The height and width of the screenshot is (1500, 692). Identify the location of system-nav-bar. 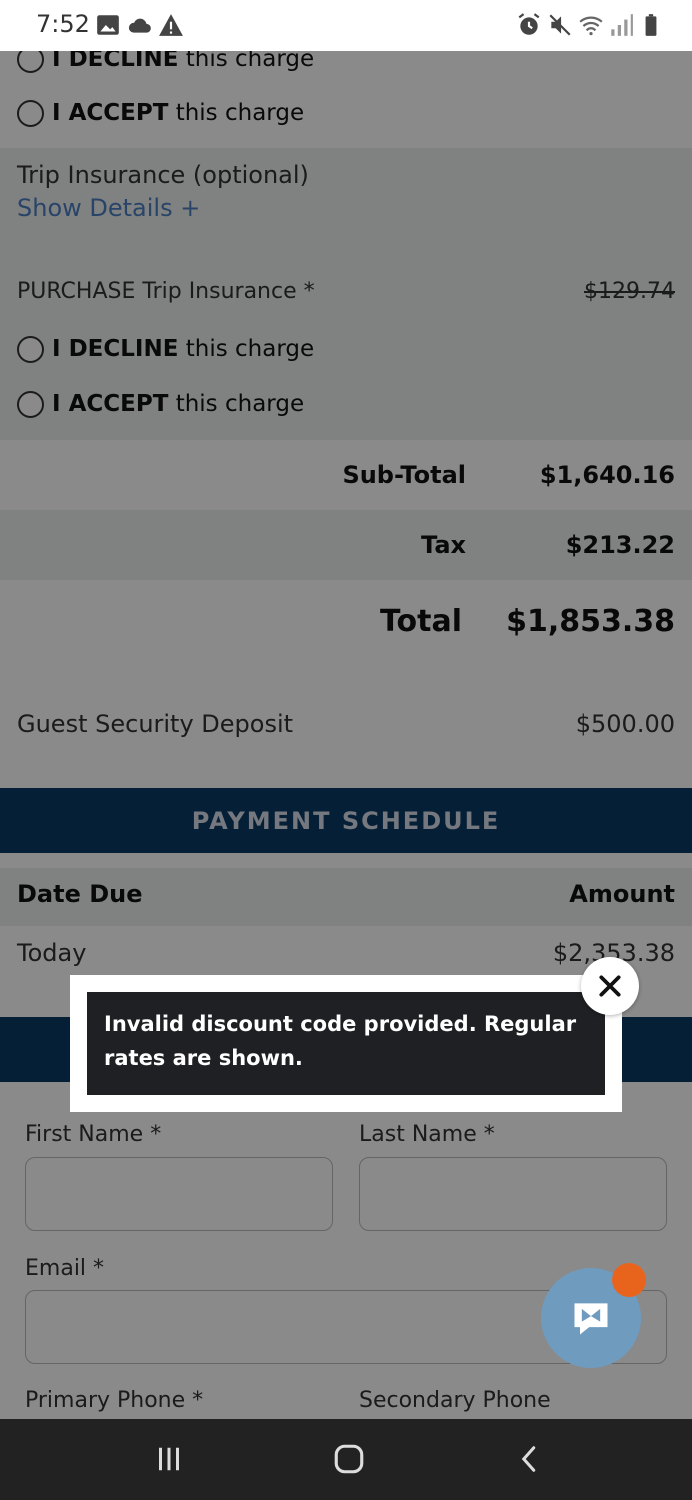
(346, 1459).